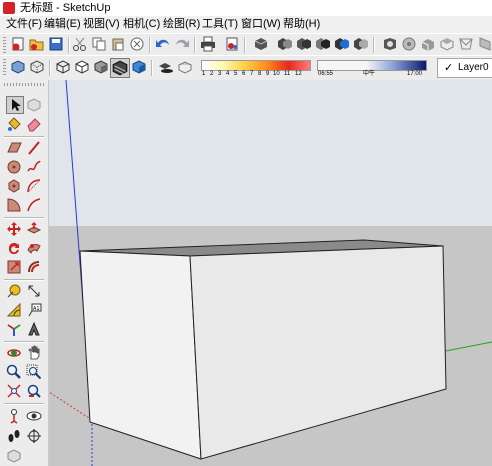 This screenshot has height=466, width=492. What do you see at coordinates (82, 67) in the screenshot?
I see `hidden-line-icon` at bounding box center [82, 67].